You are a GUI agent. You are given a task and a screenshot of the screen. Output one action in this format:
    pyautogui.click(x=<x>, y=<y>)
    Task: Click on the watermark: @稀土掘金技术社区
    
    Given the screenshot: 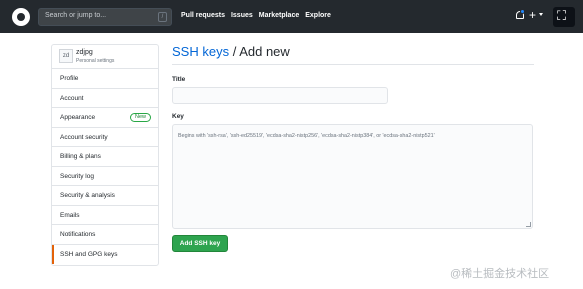 What is the action you would take?
    pyautogui.click(x=500, y=274)
    